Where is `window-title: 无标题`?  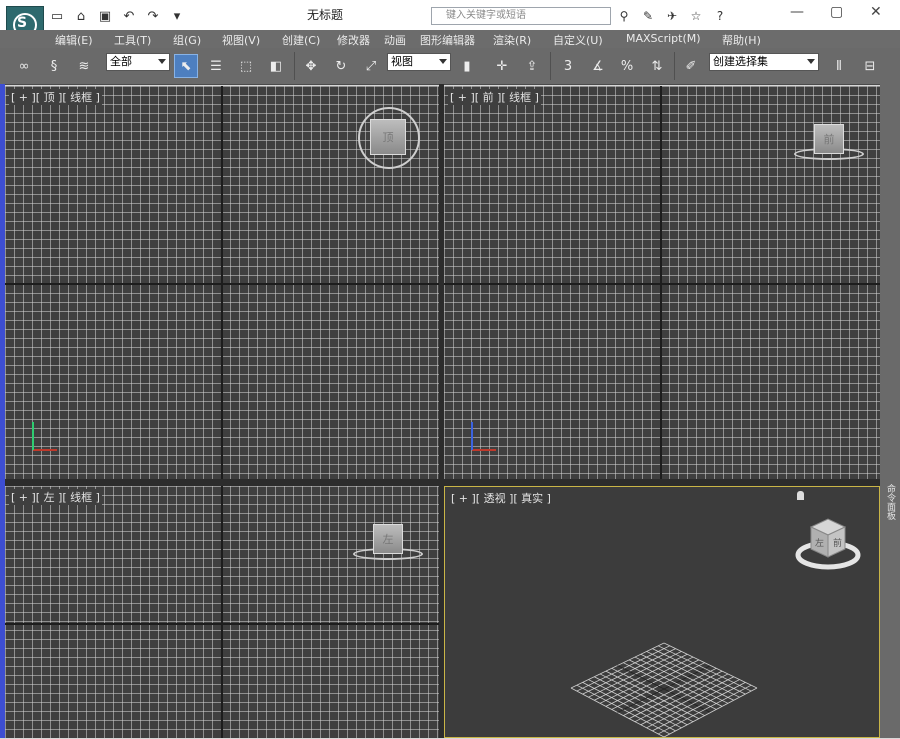 window-title: 无标题 is located at coordinates (324, 15).